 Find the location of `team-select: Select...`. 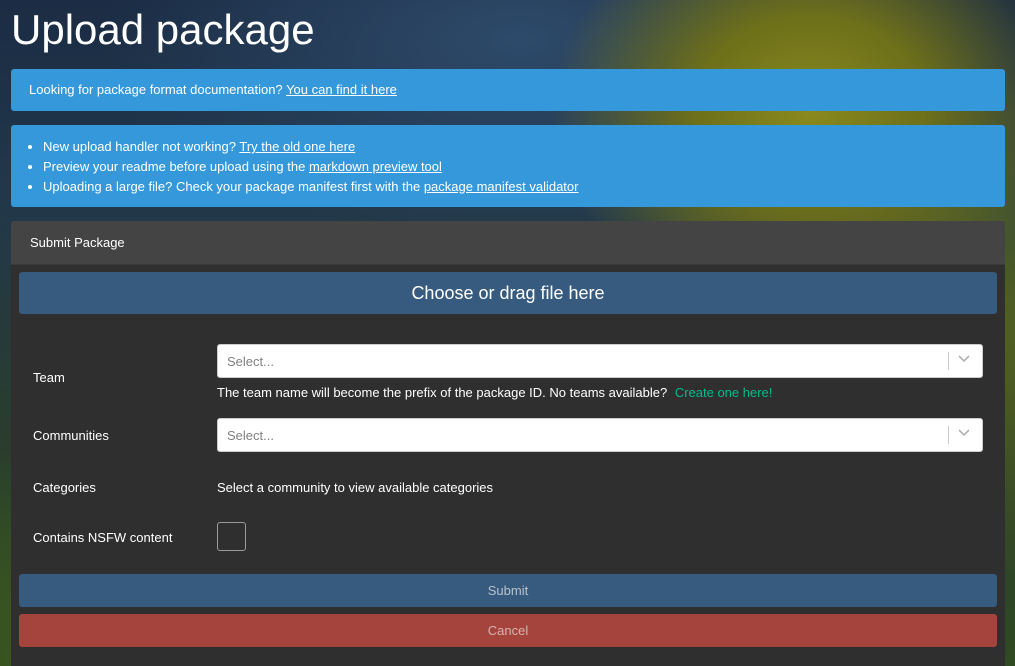

team-select: Select... is located at coordinates (600, 361).